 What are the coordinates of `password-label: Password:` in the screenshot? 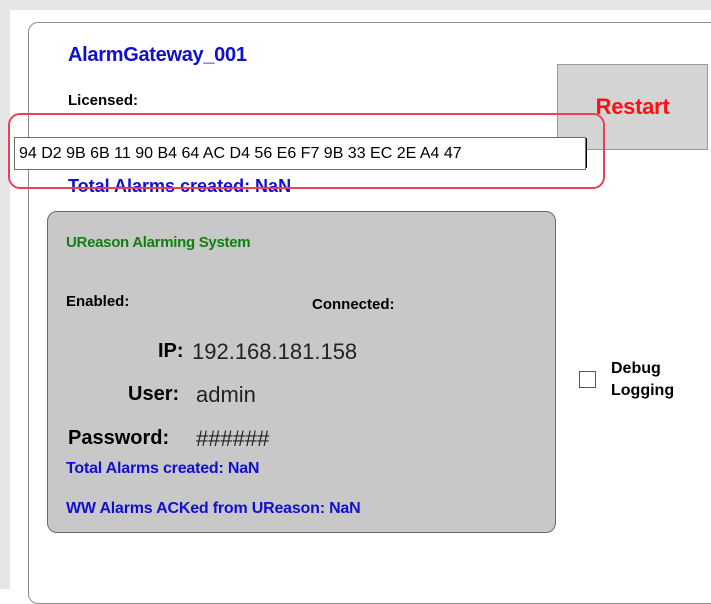 It's located at (119, 438).